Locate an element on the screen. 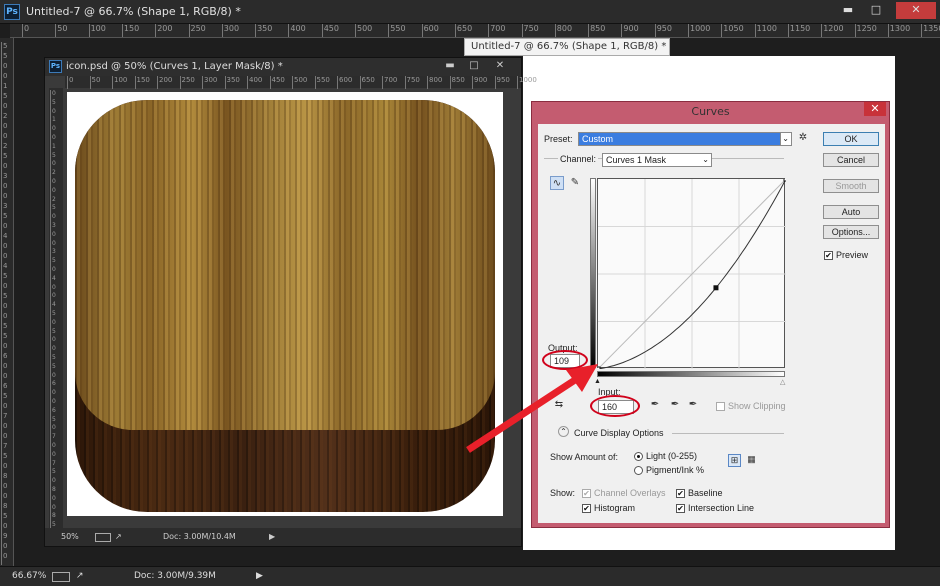 The width and height of the screenshot is (940, 586). ruler-tick-label: 7 is located at coordinates (53, 440).